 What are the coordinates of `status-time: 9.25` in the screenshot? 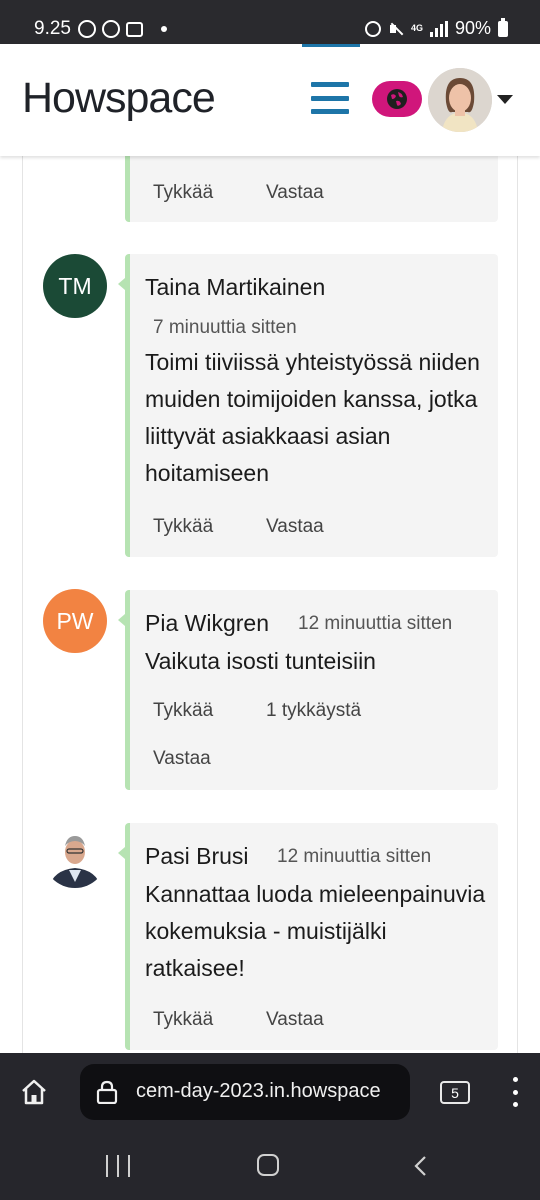 It's located at (52, 28).